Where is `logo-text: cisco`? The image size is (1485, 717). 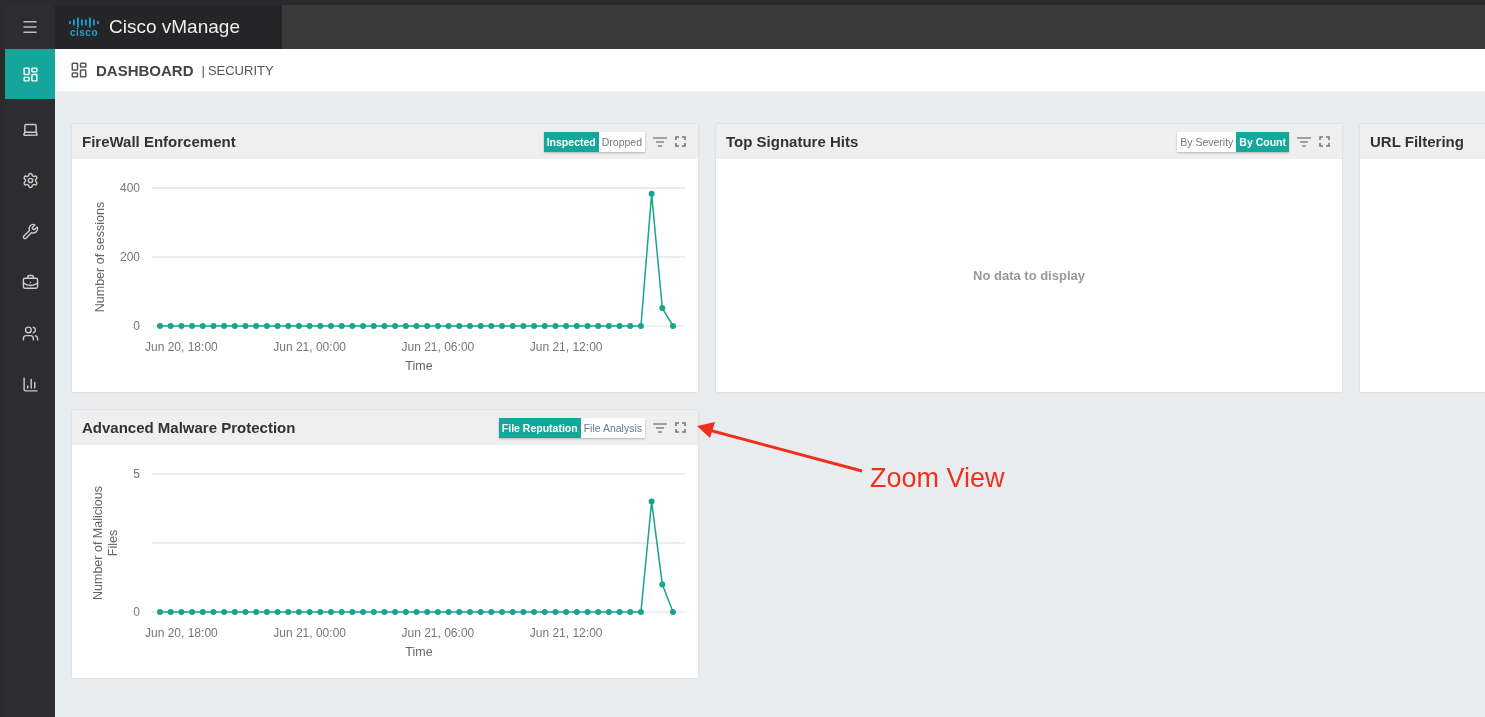 logo-text: cisco is located at coordinates (84, 32).